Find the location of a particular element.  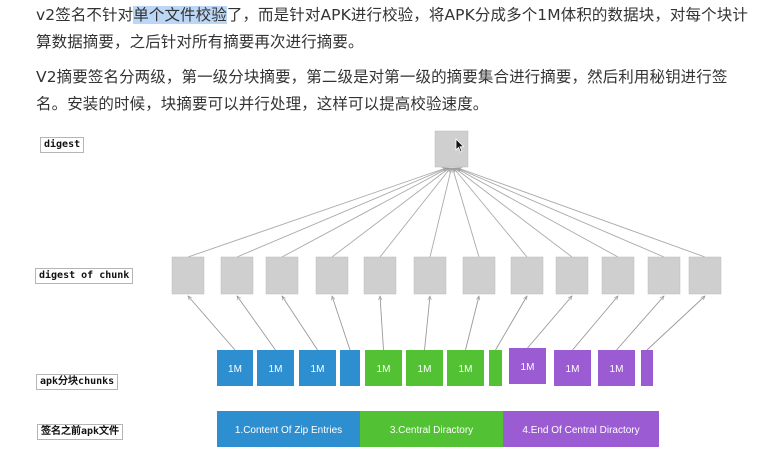

chunk-9: 1M is located at coordinates (527, 366).